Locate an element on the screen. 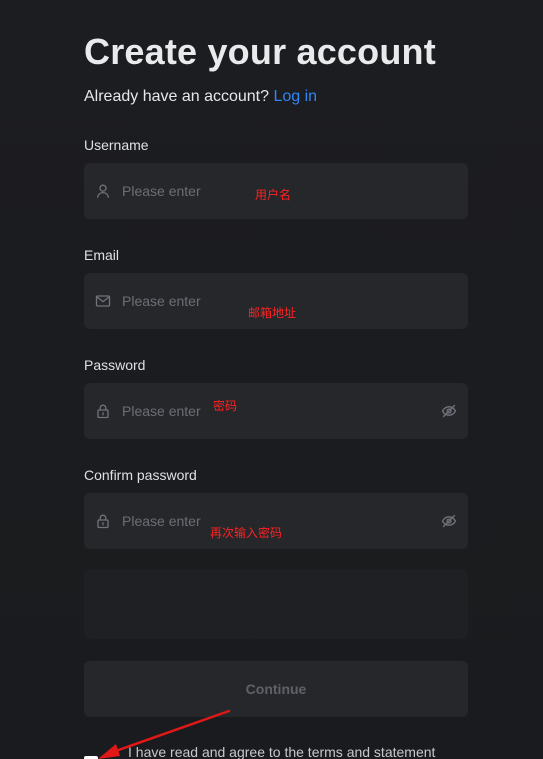 Image resolution: width=543 pixels, height=759 pixels. page-title: Create your account is located at coordinates (260, 51).